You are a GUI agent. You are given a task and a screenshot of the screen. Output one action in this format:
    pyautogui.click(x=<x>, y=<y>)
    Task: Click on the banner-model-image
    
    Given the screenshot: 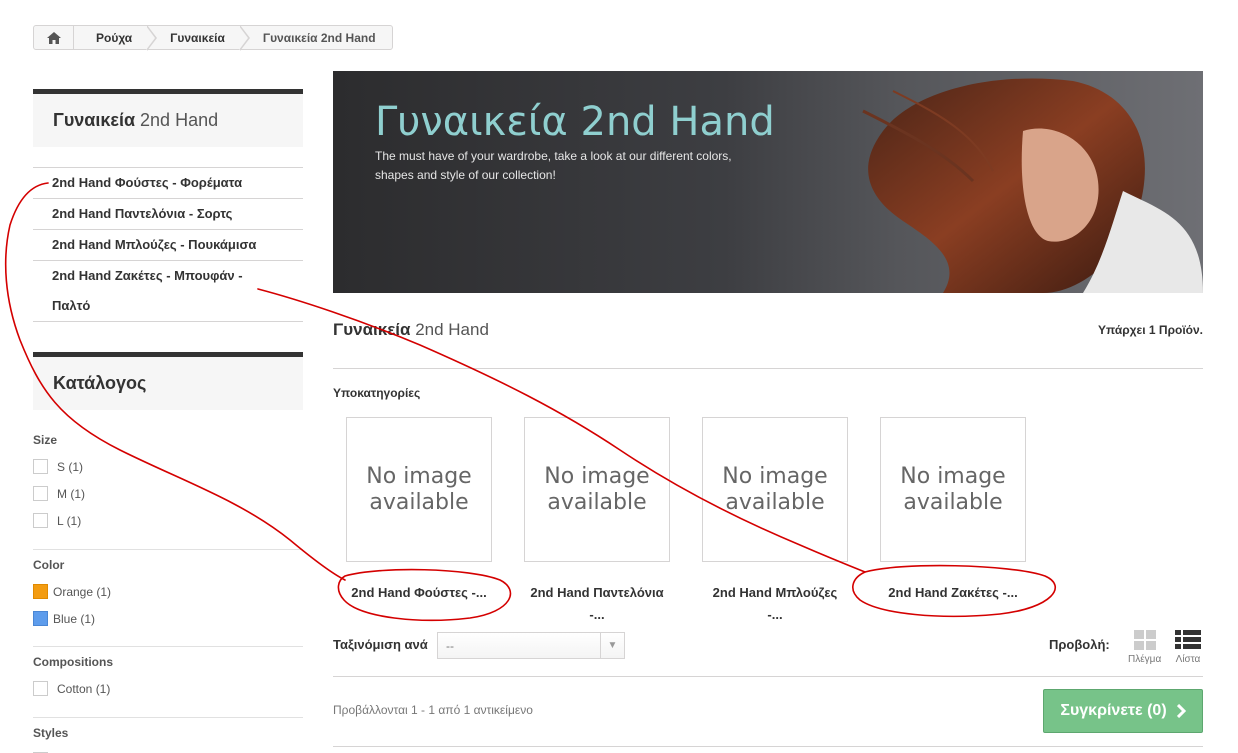 What is the action you would take?
    pyautogui.click(x=1032, y=185)
    